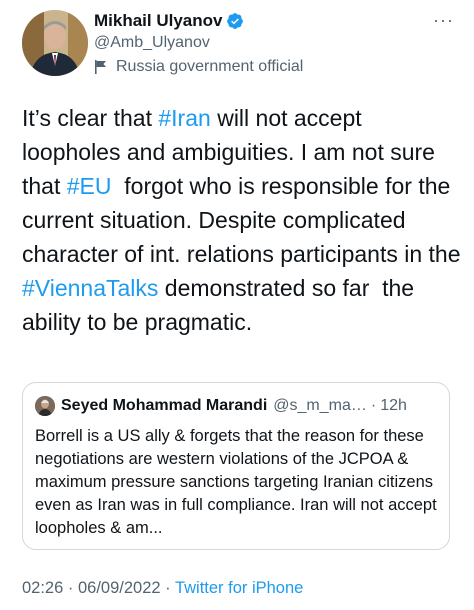  What do you see at coordinates (235, 21) in the screenshot?
I see `verified-badge-icon` at bounding box center [235, 21].